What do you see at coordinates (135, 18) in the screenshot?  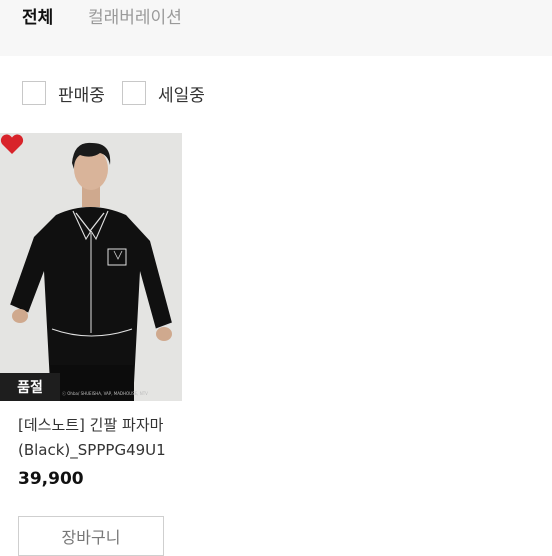 I see `tab-collaboration: 컬래버레이션` at bounding box center [135, 18].